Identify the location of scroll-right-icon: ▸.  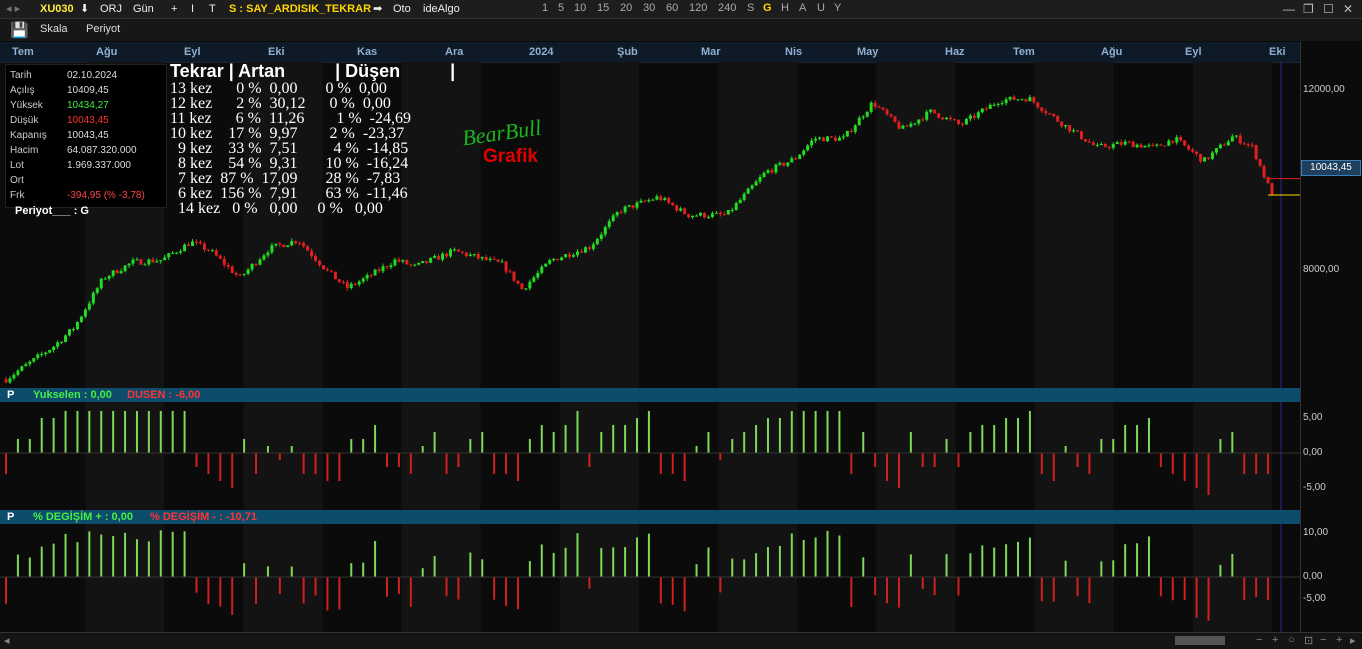
(1353, 640).